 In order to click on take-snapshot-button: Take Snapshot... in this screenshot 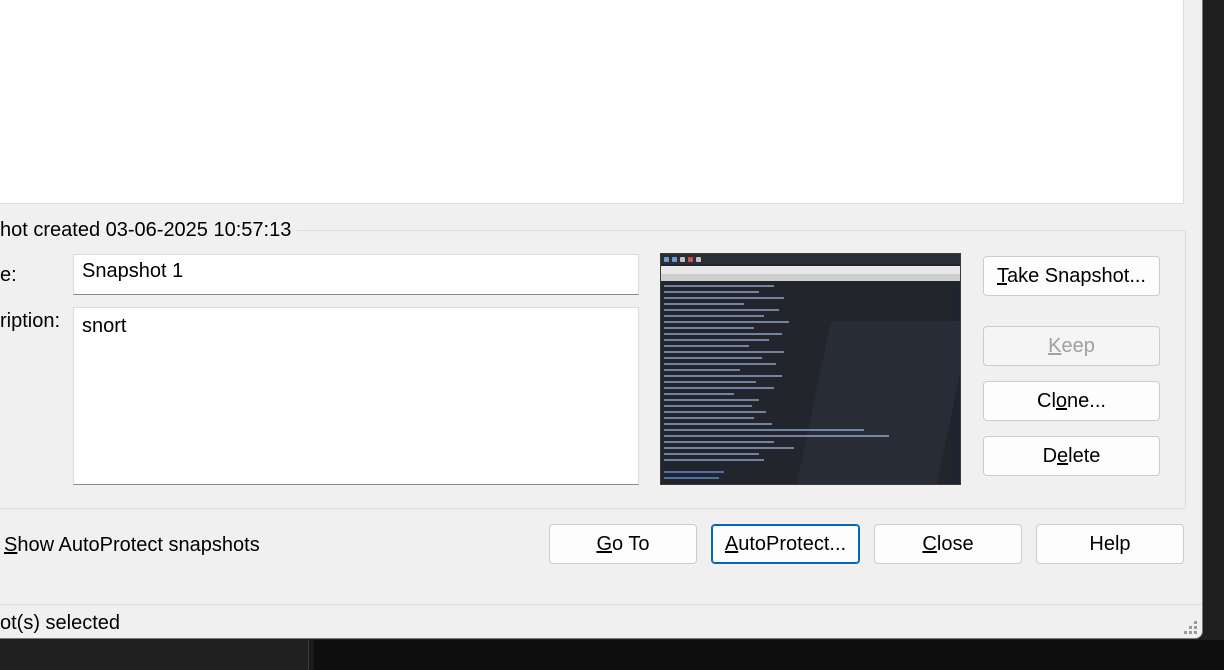, I will do `click(1071, 276)`.